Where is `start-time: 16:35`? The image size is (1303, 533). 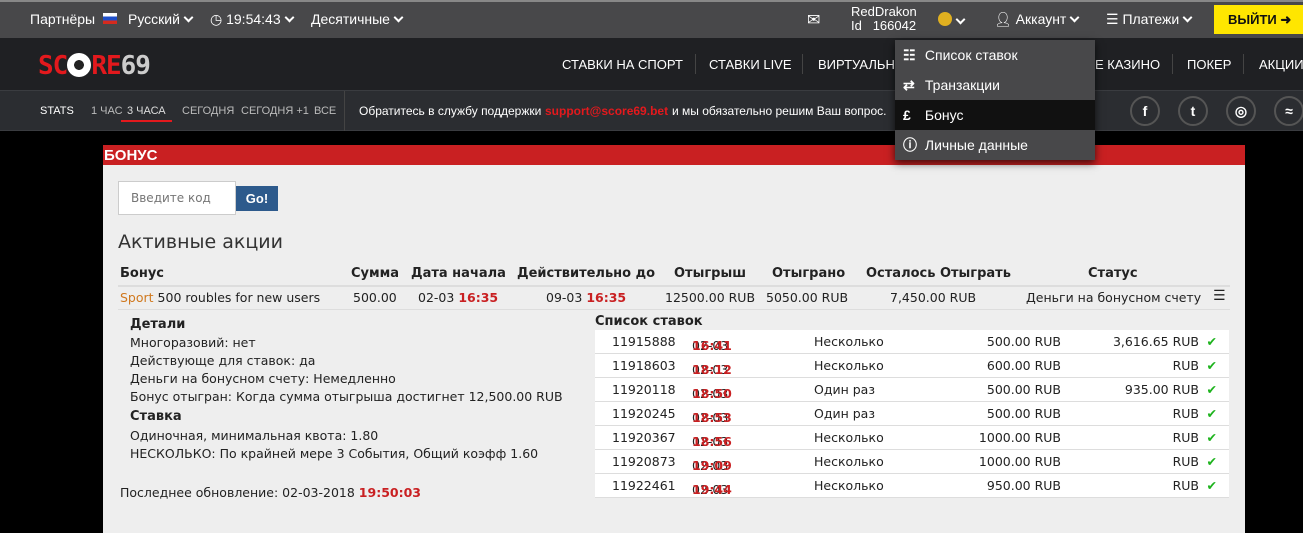 start-time: 16:35 is located at coordinates (478, 297).